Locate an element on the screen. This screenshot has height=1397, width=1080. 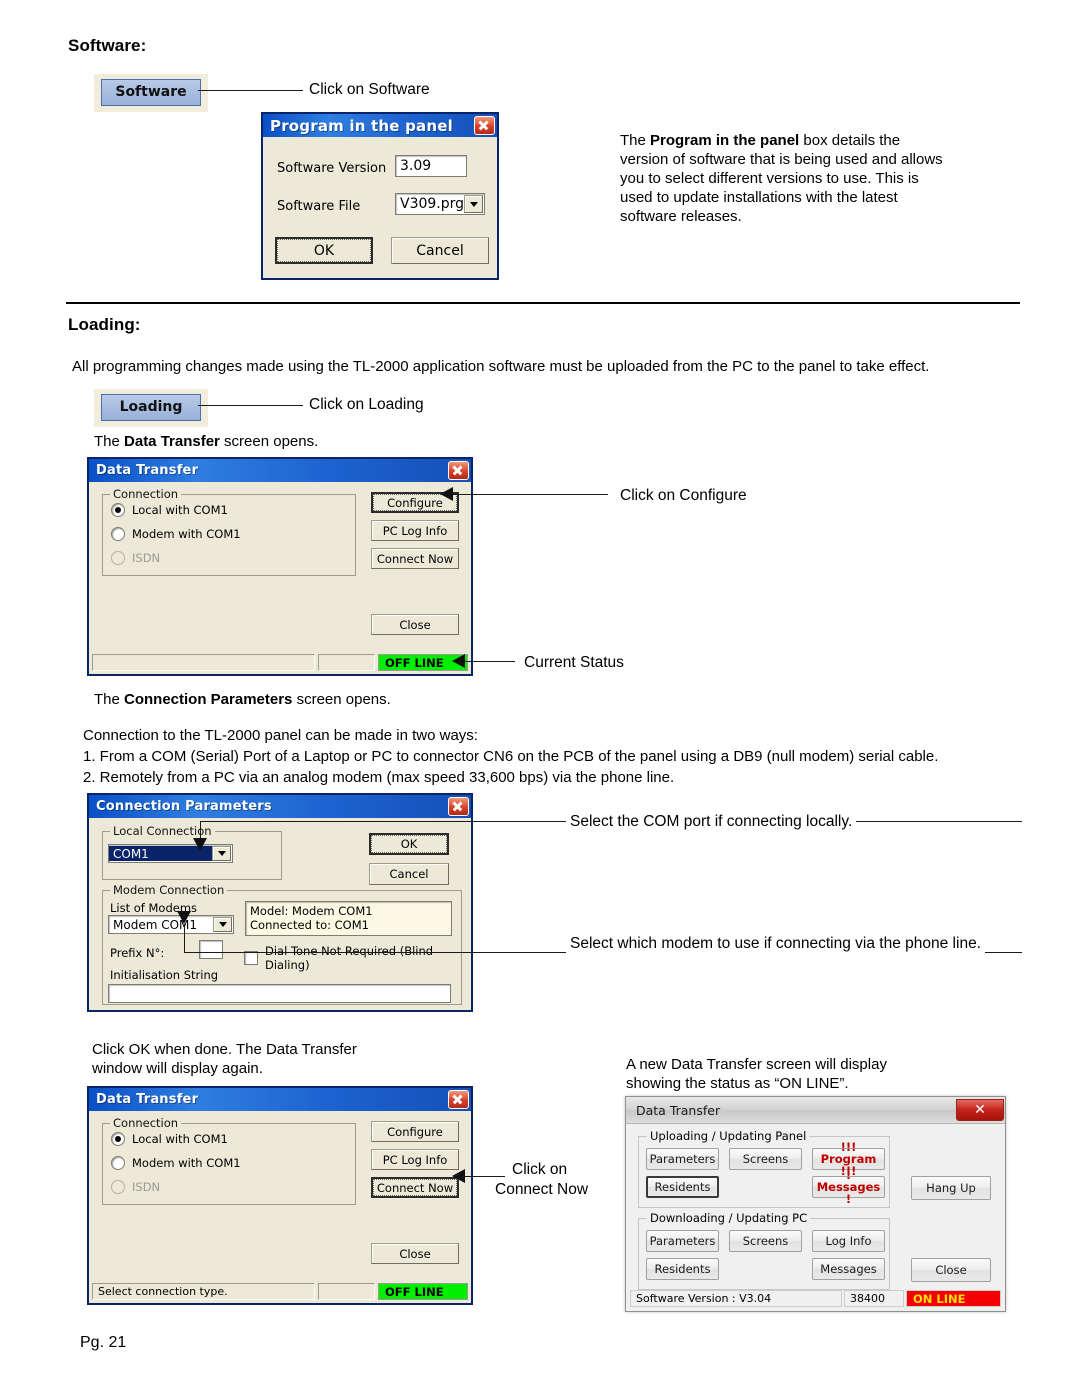
dto-hang-up-button: Hang Up is located at coordinates (951, 1188).